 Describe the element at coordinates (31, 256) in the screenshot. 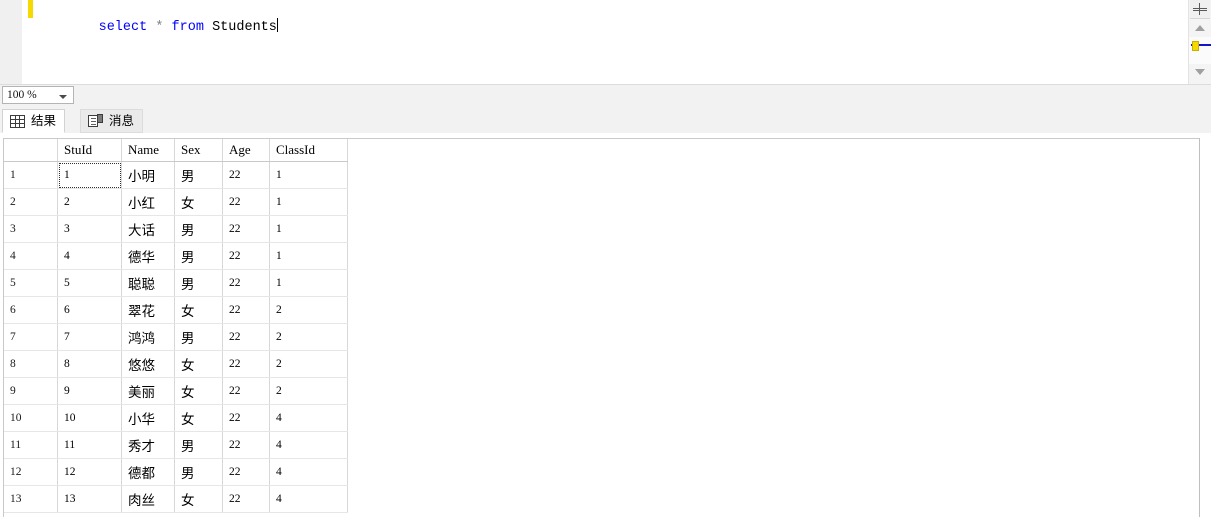

I see `cell-rownum: 4` at that location.